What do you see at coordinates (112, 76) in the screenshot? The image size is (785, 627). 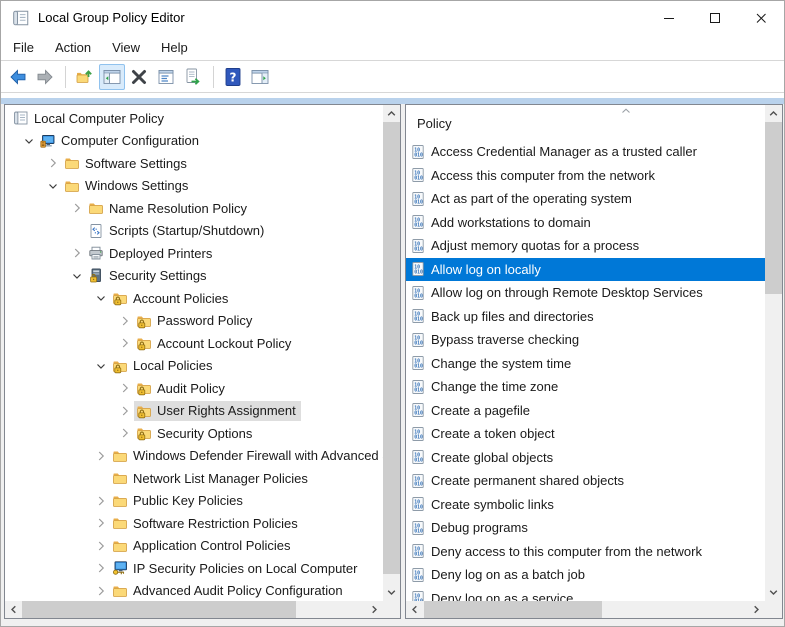 I see `toolbar-show-console-tree-button` at bounding box center [112, 76].